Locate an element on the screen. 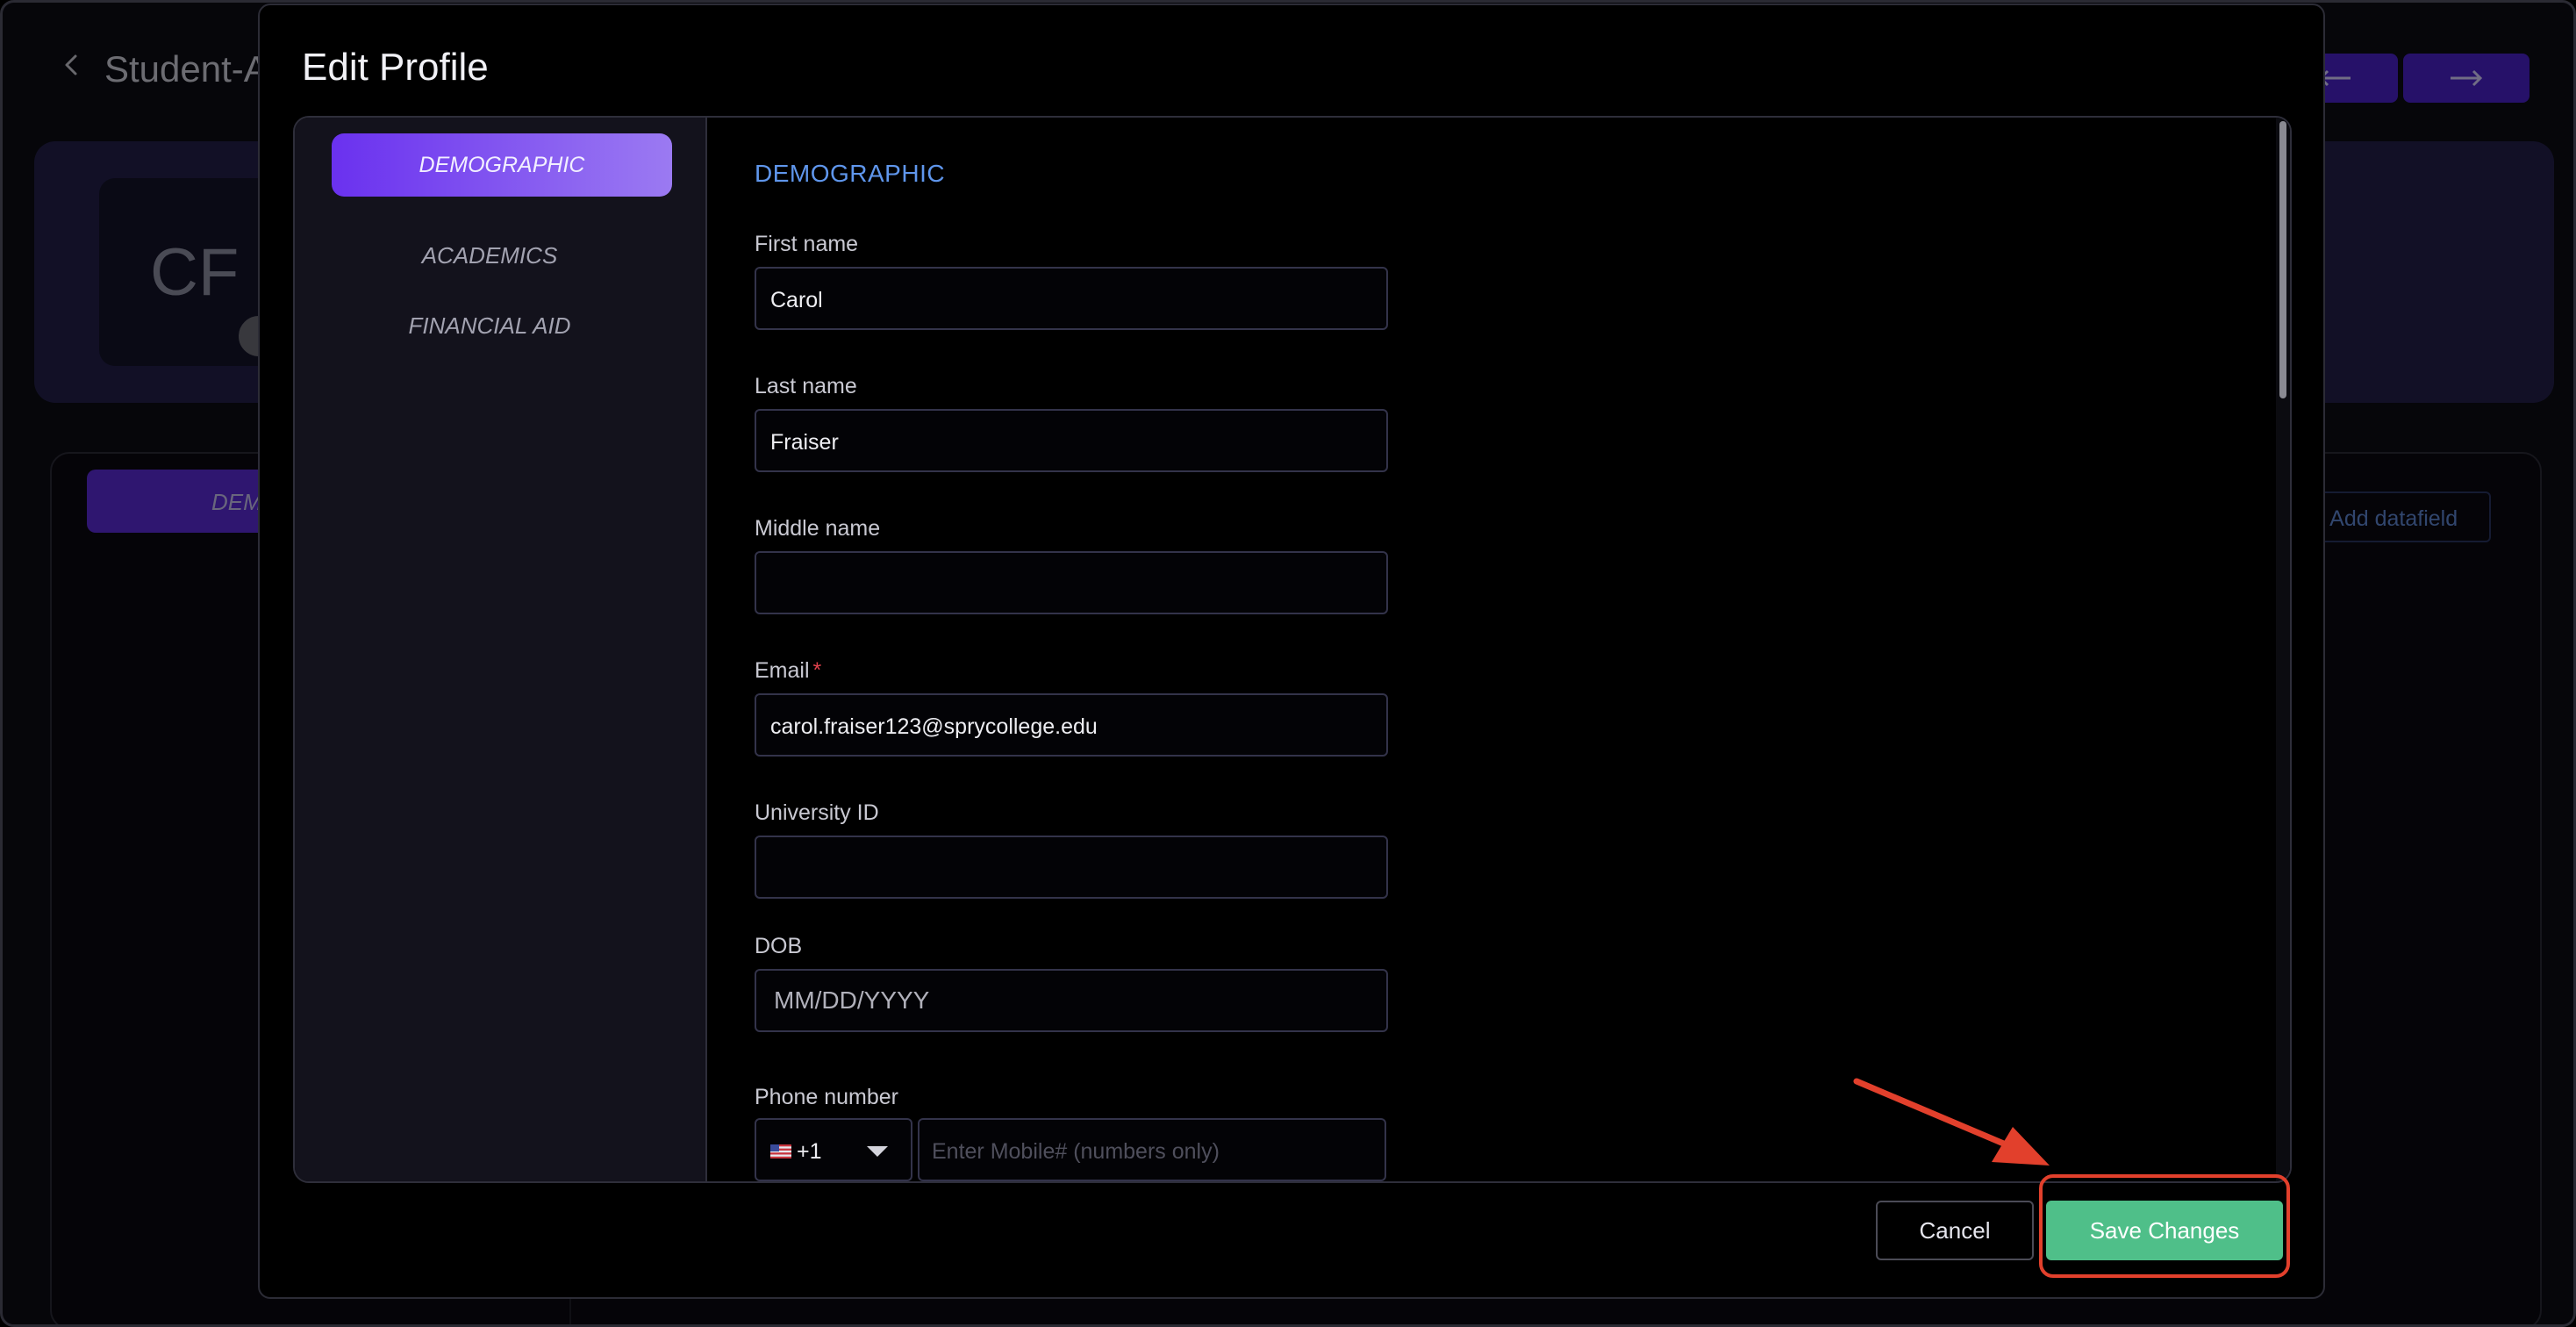 The height and width of the screenshot is (1327, 2576). email-label-text: Email is located at coordinates (782, 671).